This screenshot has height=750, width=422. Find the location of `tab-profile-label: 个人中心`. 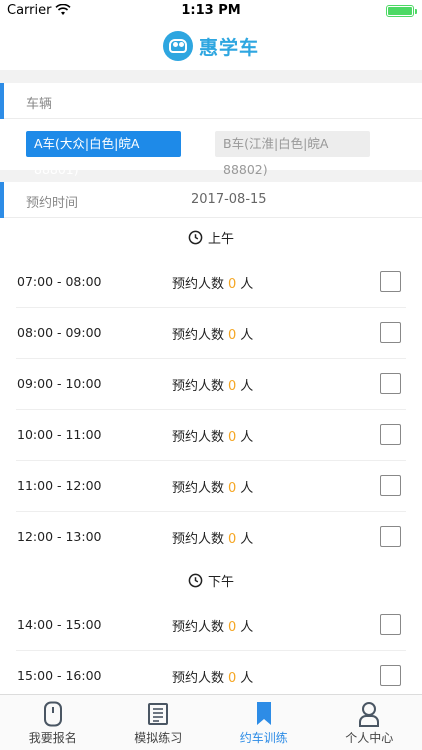

tab-profile-label: 个人中心 is located at coordinates (369, 738).